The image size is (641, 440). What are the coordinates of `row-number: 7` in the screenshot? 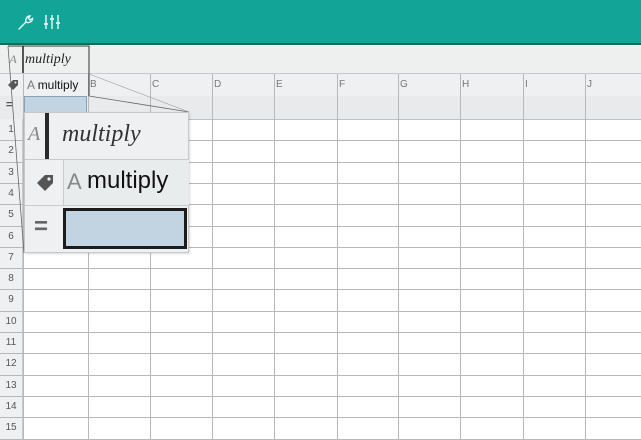 It's located at (11, 257).